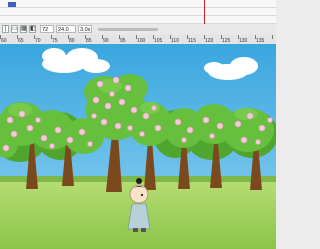 This screenshot has width=320, height=249. I want to click on character-topknot, so click(139, 181).